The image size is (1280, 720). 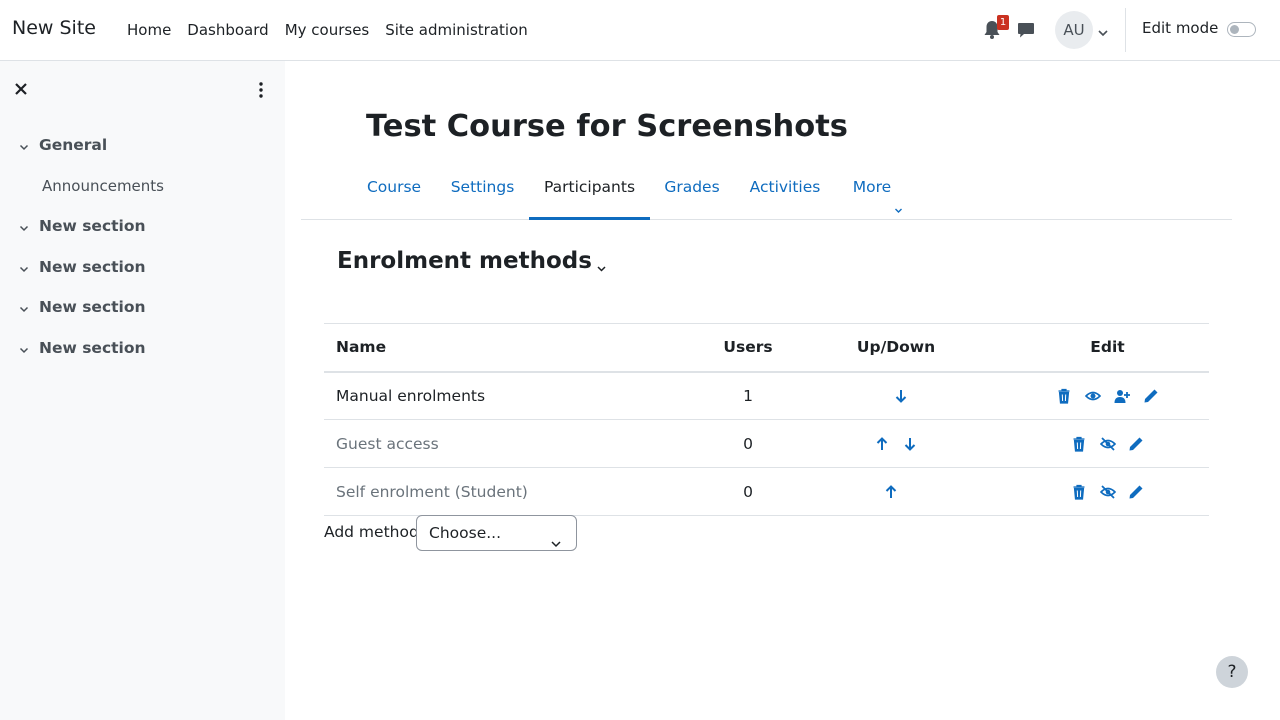 What do you see at coordinates (394, 190) in the screenshot?
I see `tab-course: Course` at bounding box center [394, 190].